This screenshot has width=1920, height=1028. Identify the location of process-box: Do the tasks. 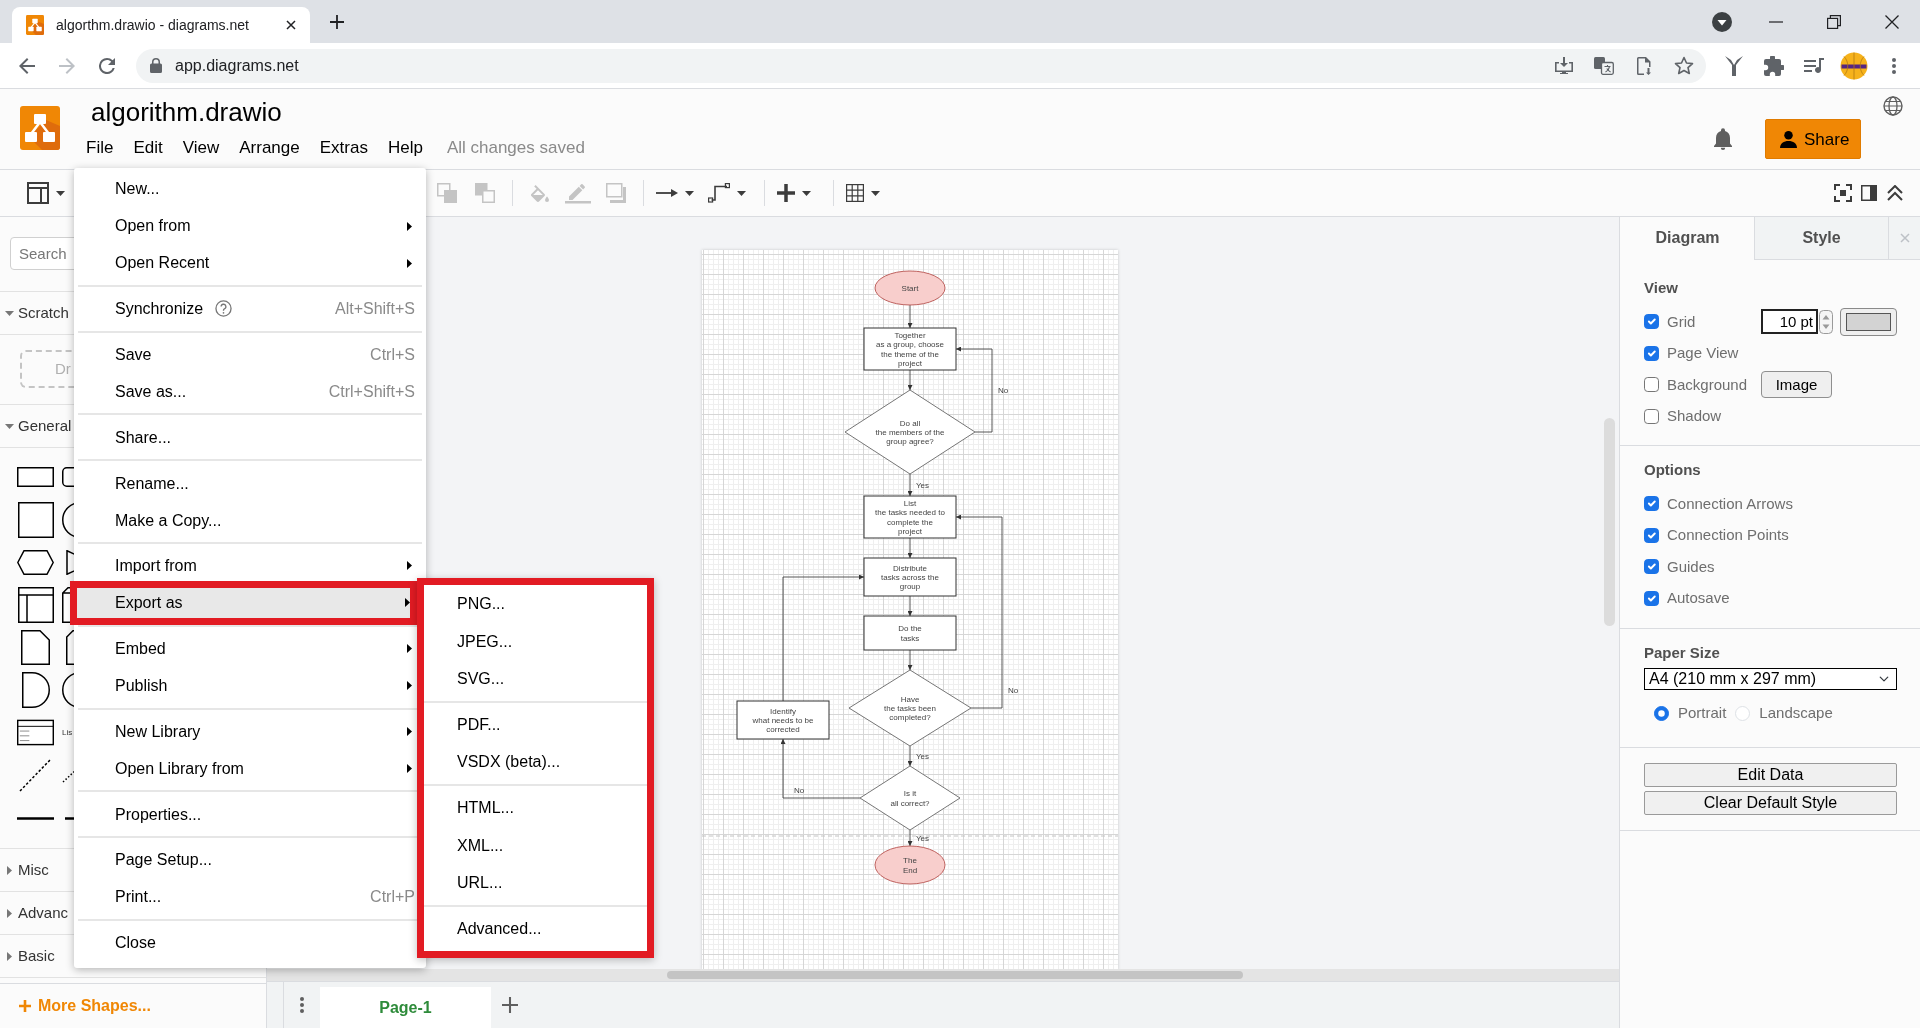
(910, 633).